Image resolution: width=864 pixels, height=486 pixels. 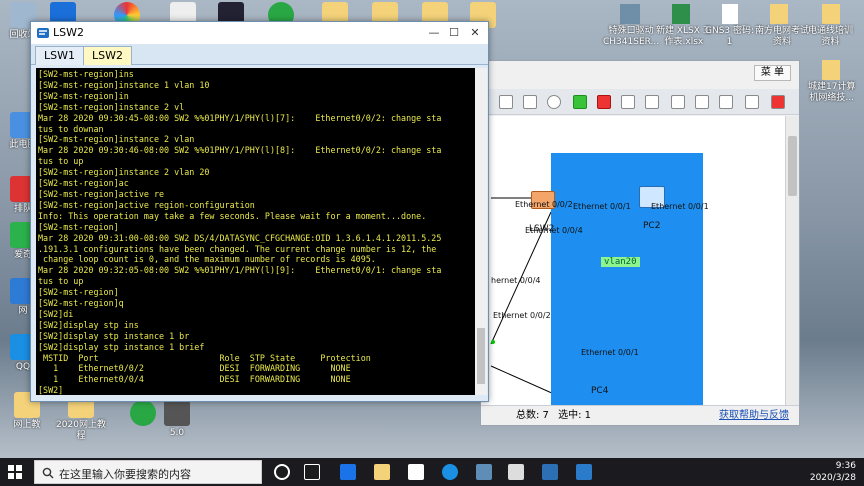 I want to click on huawei-icon, so click(x=778, y=102).